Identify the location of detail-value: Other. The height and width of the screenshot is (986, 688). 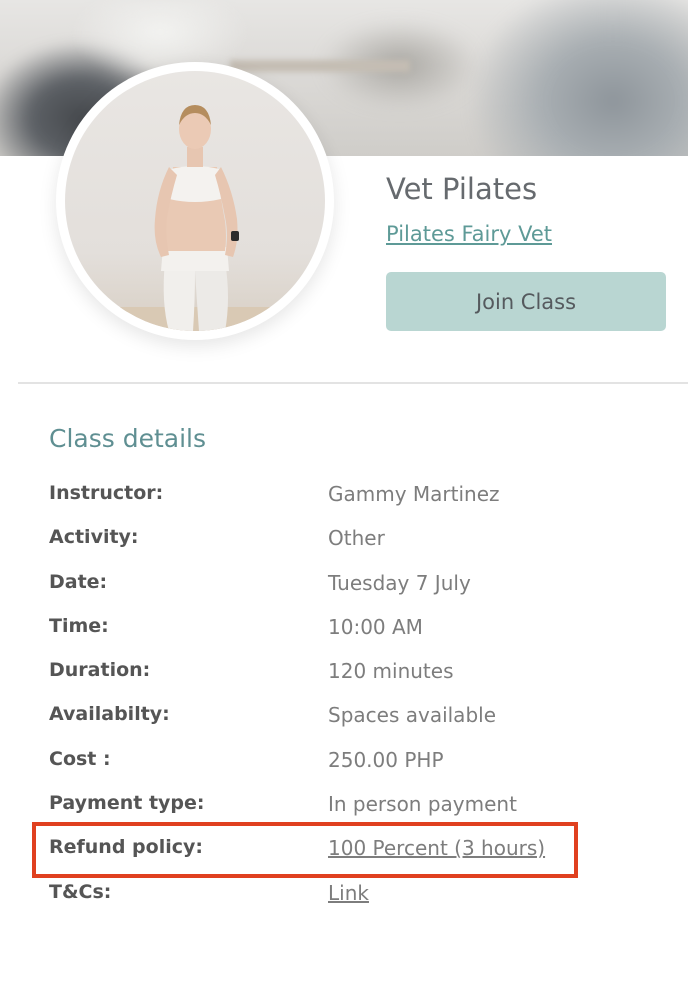
(356, 538).